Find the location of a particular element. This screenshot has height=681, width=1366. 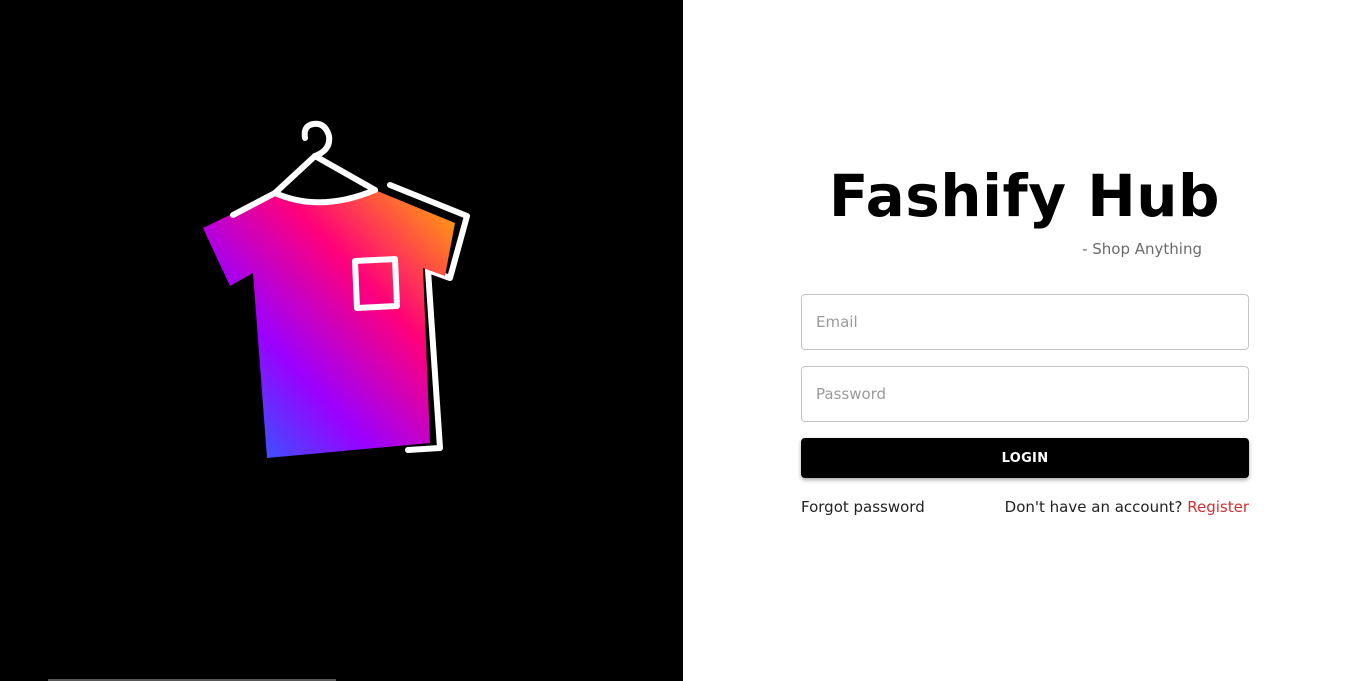

brand-title: Fashify Hub is located at coordinates (1024, 196).